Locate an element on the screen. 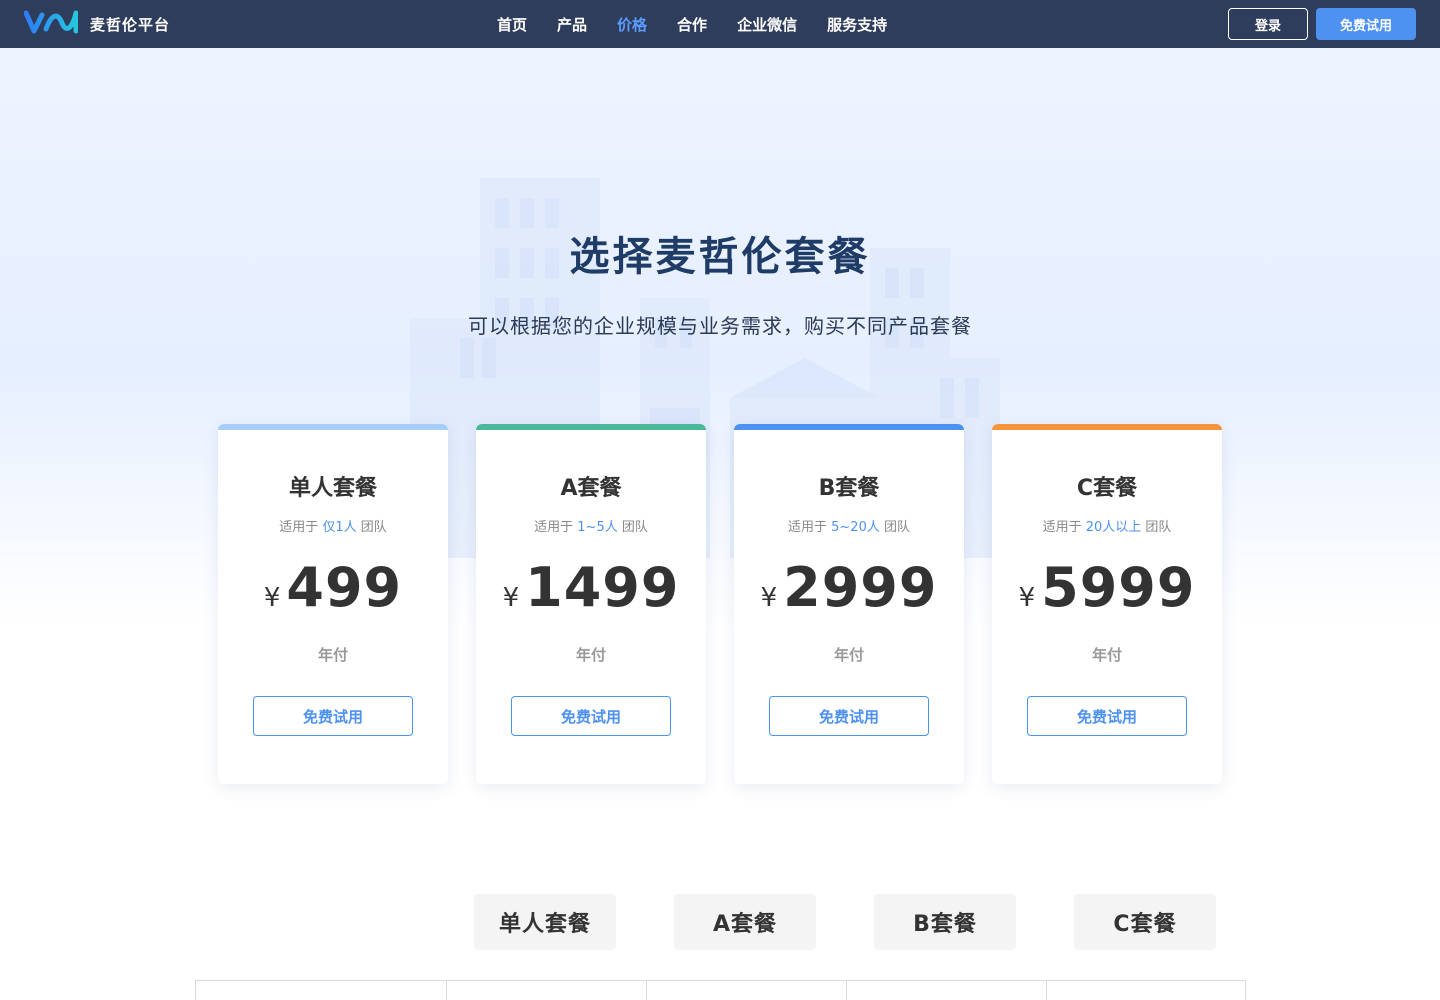  login-button: 登录 is located at coordinates (1268, 24).